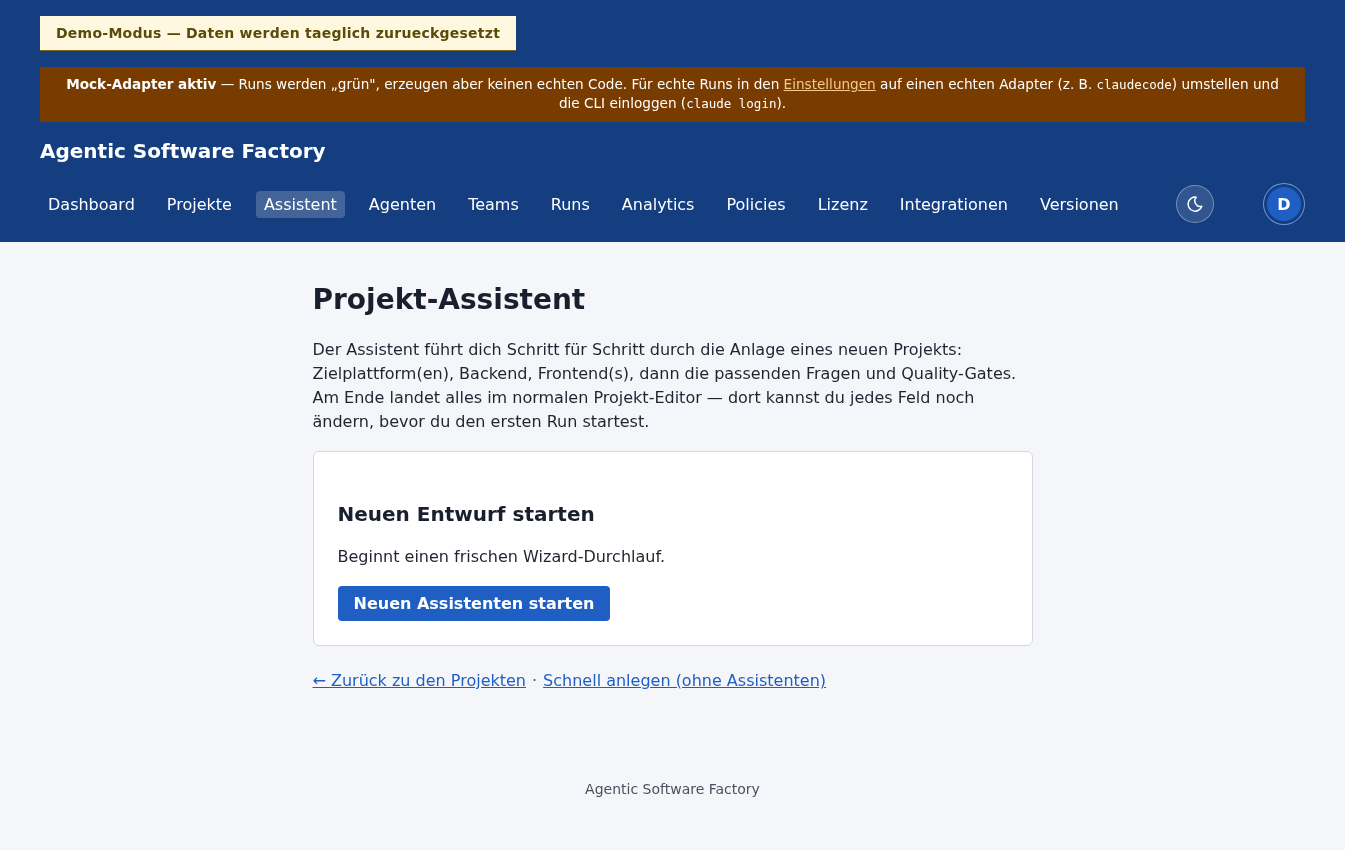 The image size is (1345, 850). I want to click on nav-tab: Versionen, so click(1079, 204).